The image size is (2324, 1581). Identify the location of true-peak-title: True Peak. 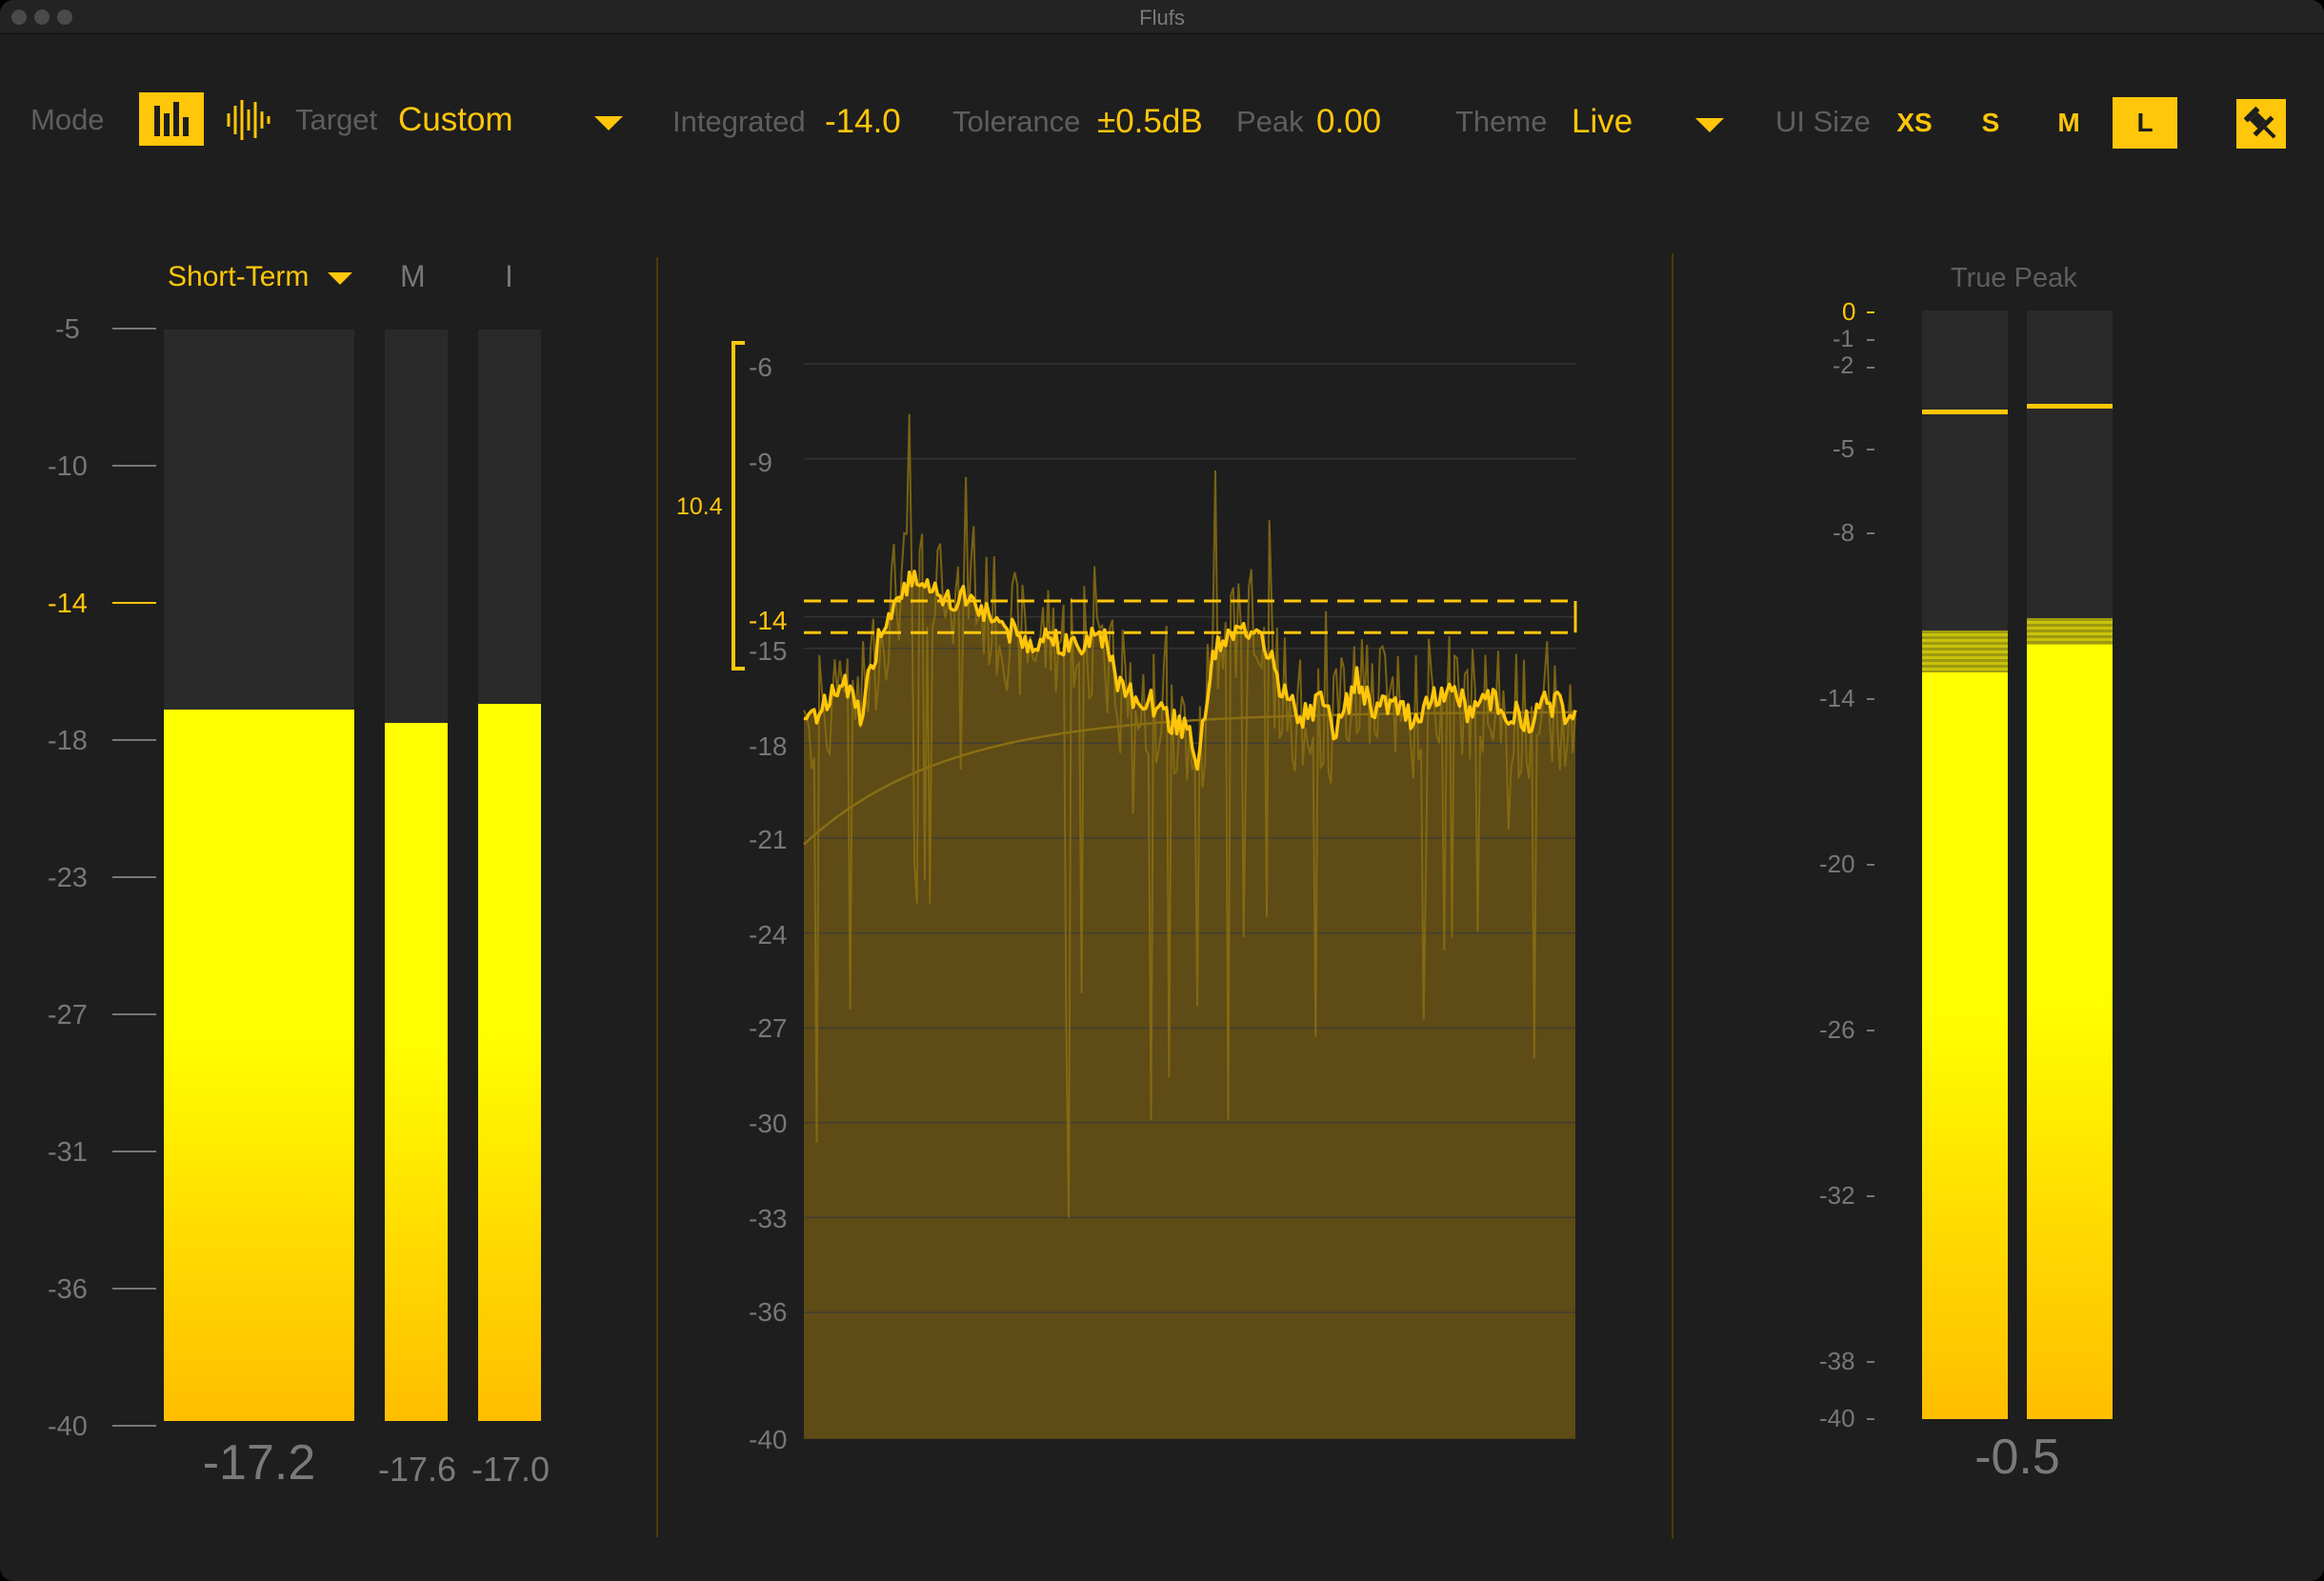
(2014, 278).